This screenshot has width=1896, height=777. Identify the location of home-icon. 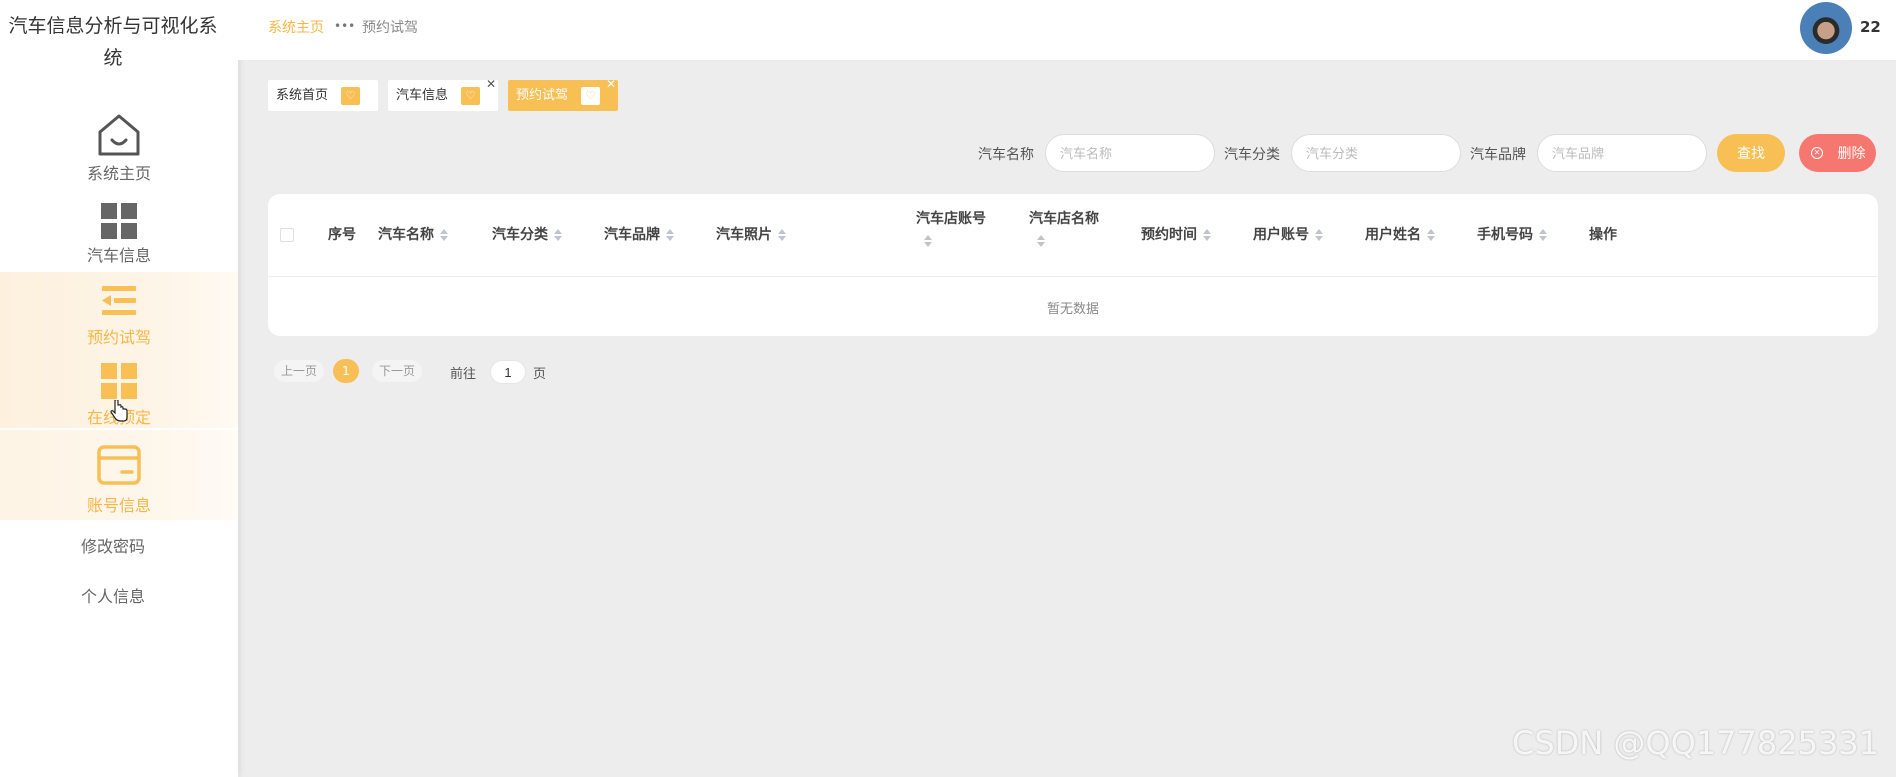
(119, 136).